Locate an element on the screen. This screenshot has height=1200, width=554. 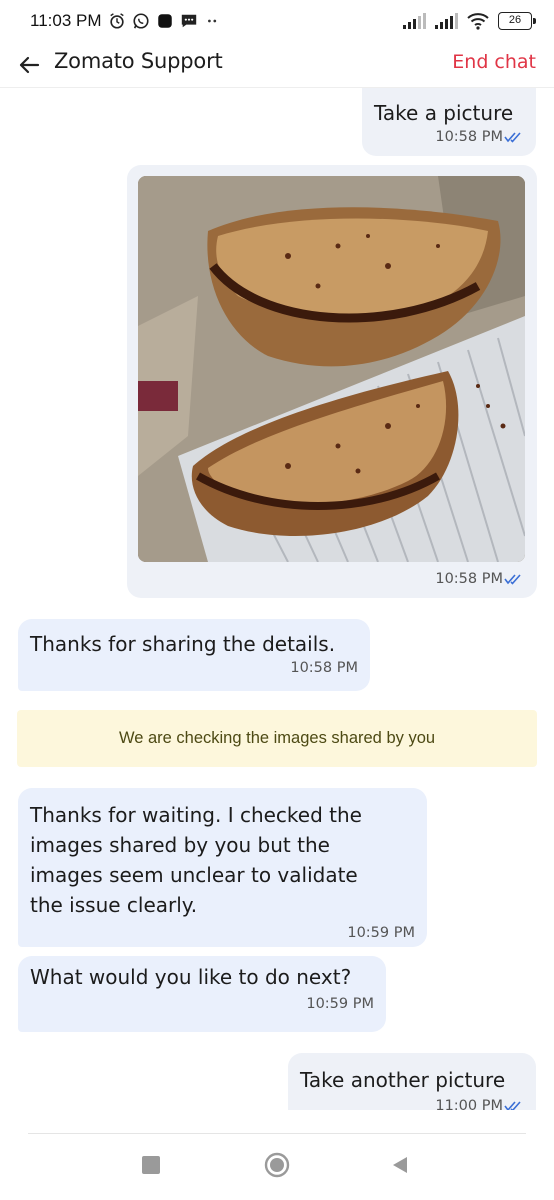
message-text: Take a picture is located at coordinates (444, 113).